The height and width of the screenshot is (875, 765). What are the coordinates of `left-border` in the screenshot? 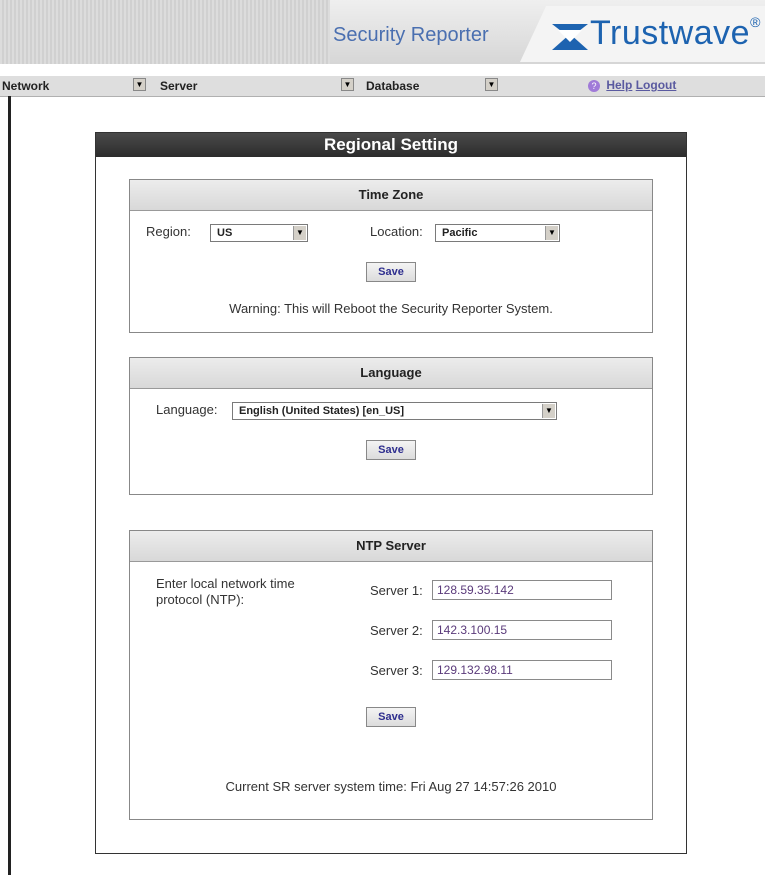 It's located at (9, 485).